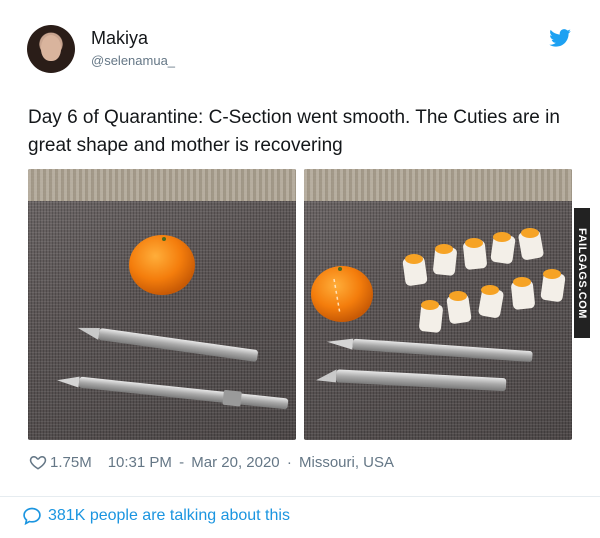 The image size is (600, 538). What do you see at coordinates (133, 60) in the screenshot?
I see `author-handle: @selenamua_` at bounding box center [133, 60].